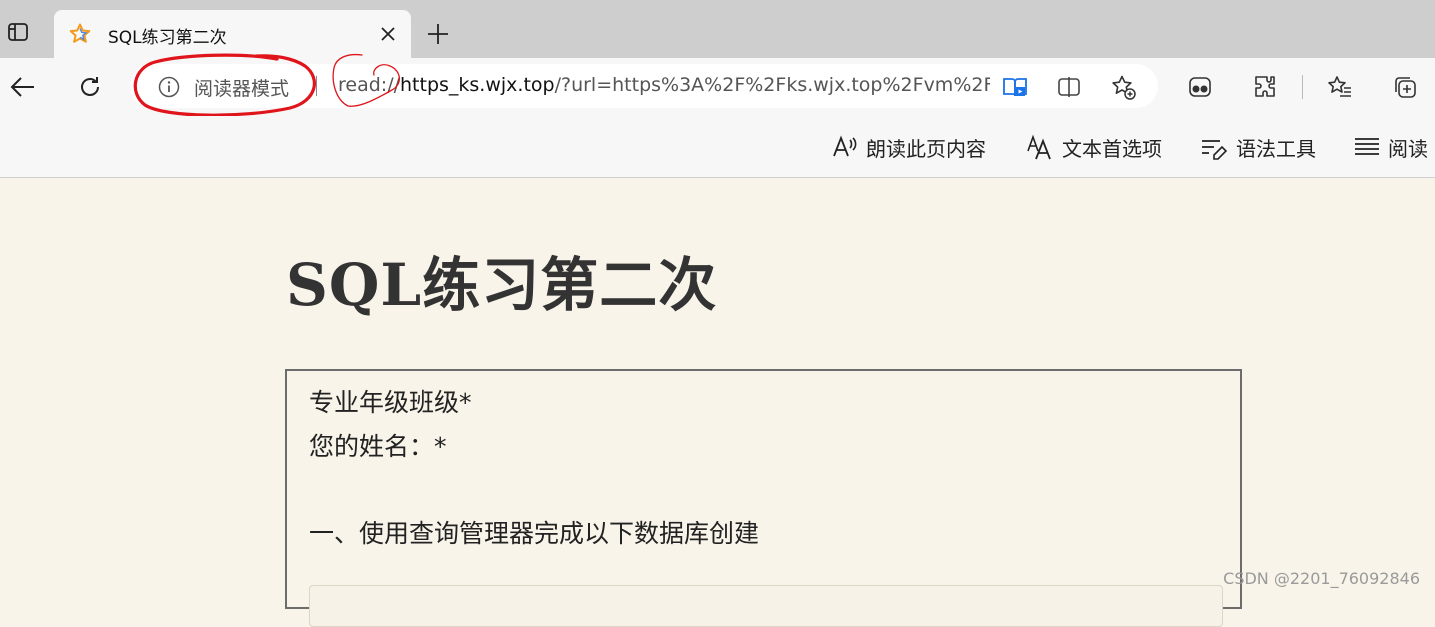 The width and height of the screenshot is (1435, 627). What do you see at coordinates (1276, 148) in the screenshot?
I see `grammar-tools-label: 语法工具` at bounding box center [1276, 148].